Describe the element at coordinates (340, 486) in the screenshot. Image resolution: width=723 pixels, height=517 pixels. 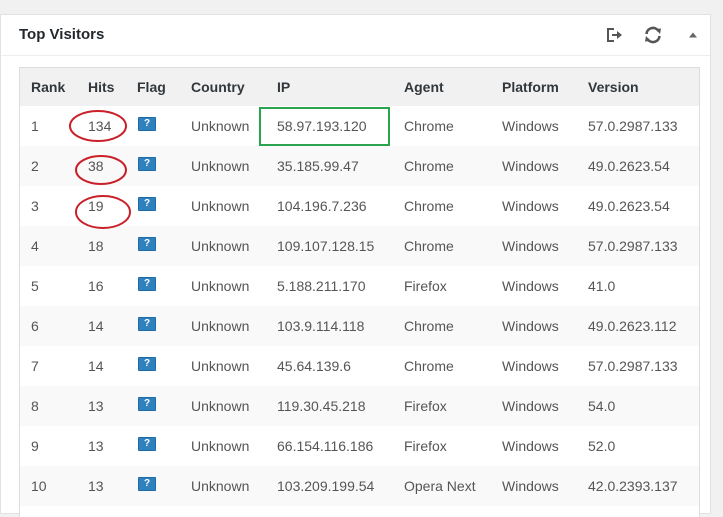
I see `cell-ip: 103.209.199.54` at that location.